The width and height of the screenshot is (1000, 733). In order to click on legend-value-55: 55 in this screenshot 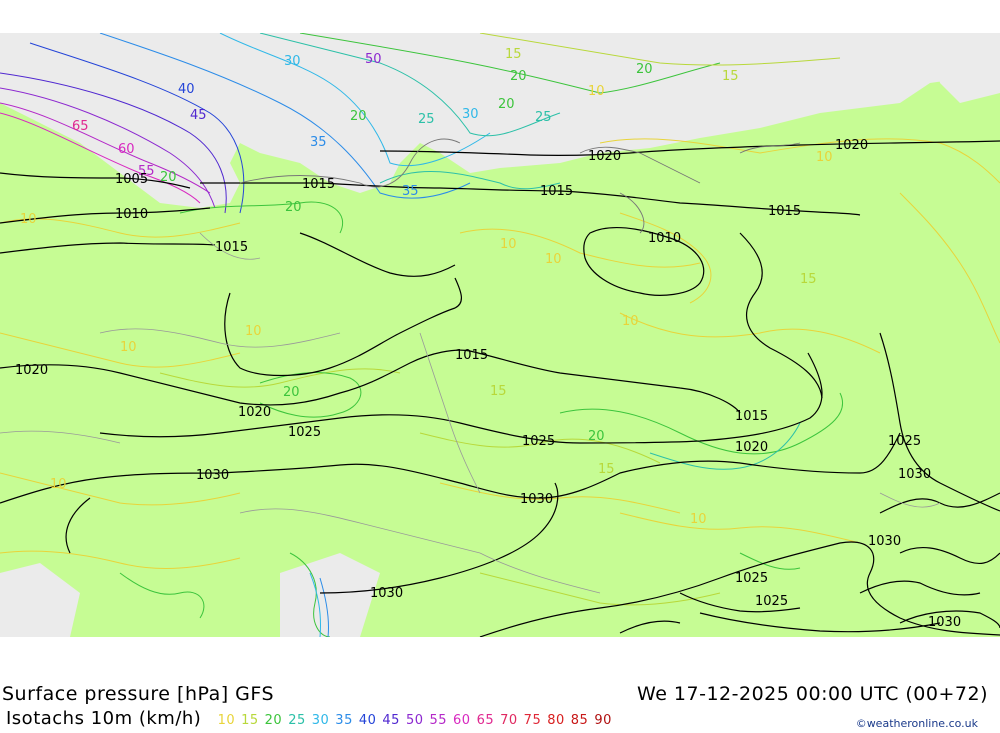, I will do `click(438, 720)`.